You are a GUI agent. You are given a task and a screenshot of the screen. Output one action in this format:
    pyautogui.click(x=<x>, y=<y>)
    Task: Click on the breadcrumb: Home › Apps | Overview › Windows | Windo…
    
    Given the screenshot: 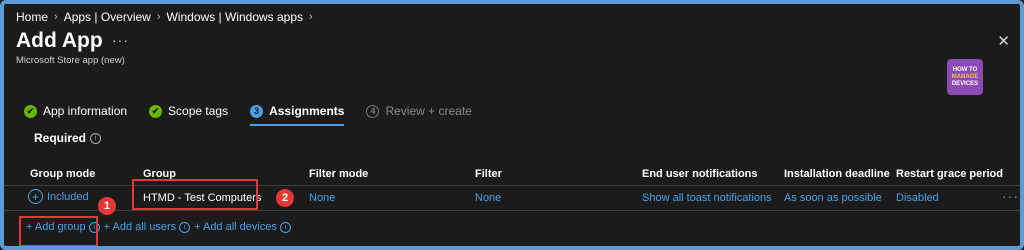 What is the action you would take?
    pyautogui.click(x=164, y=17)
    